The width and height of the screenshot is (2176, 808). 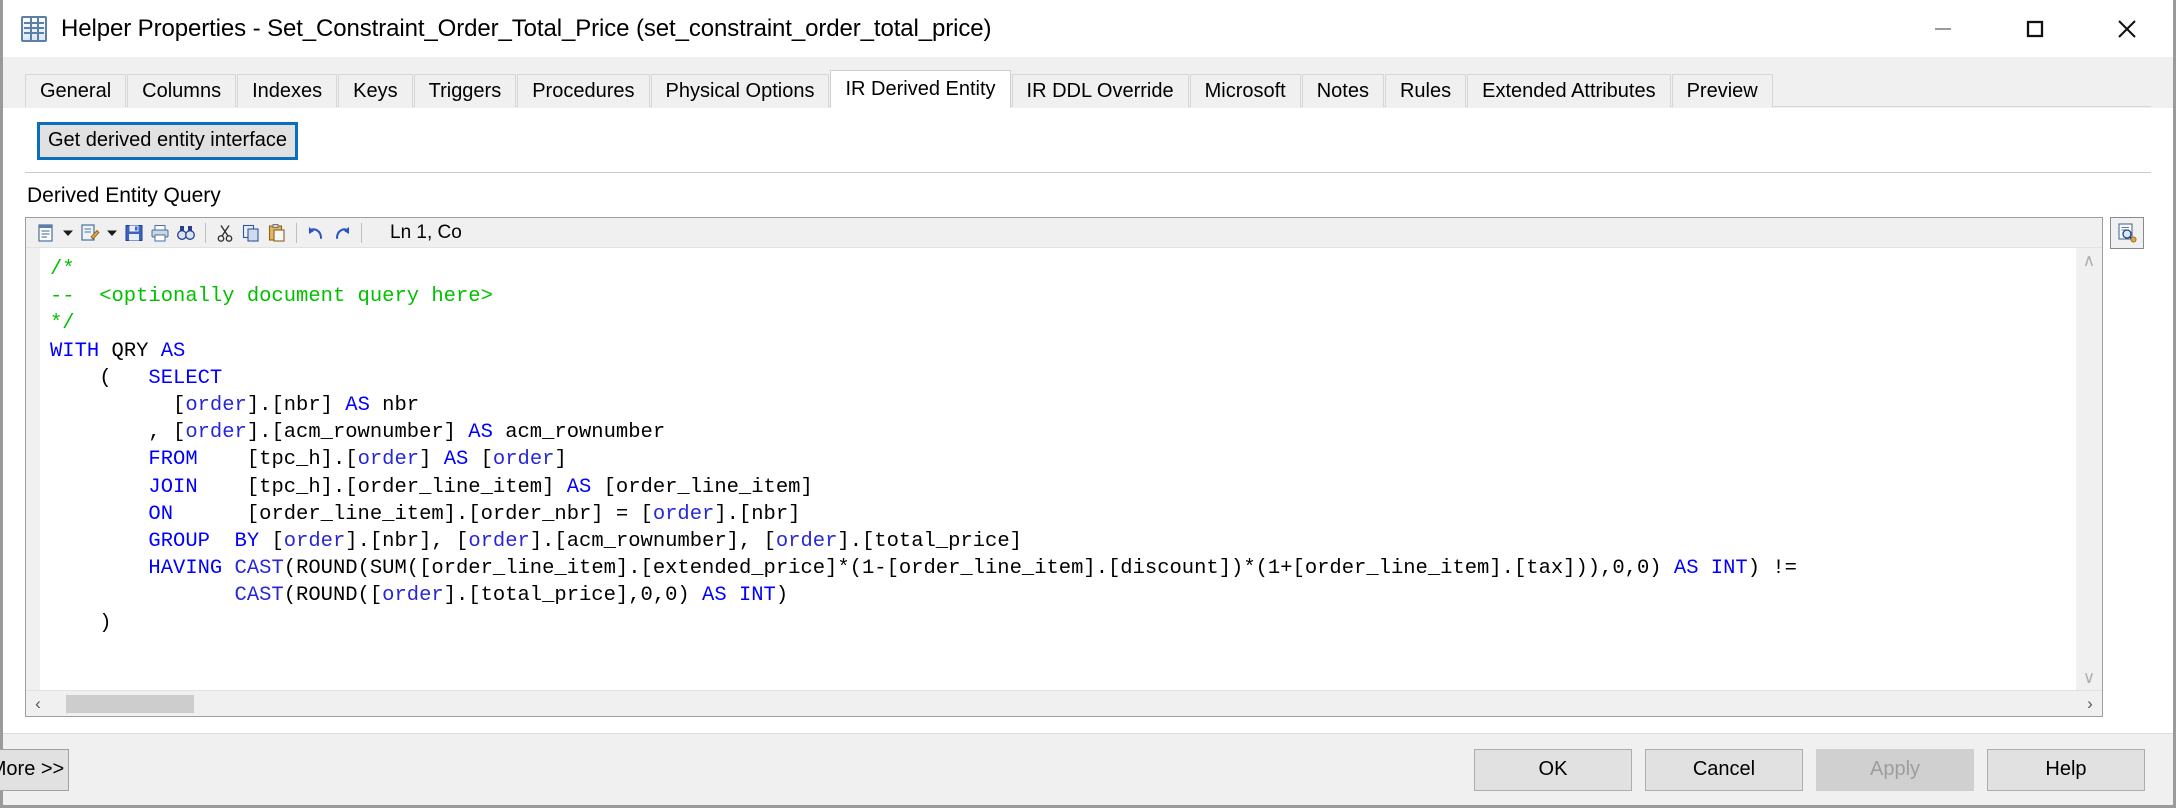 What do you see at coordinates (1724, 769) in the screenshot?
I see `cancel-button: Cancel` at bounding box center [1724, 769].